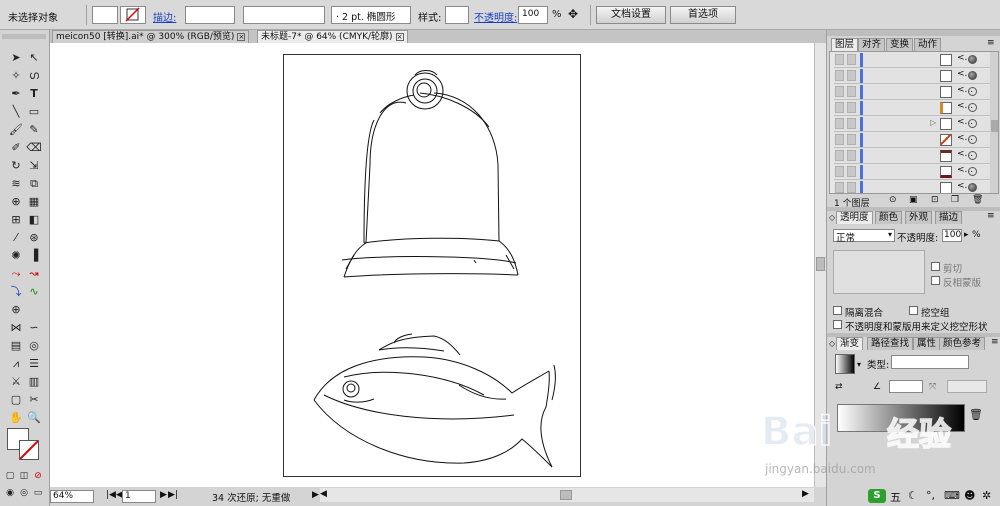 The width and height of the screenshot is (1000, 506). I want to click on tab-untitled-7: 未标题-7* @ 64% (CMYK/轮廓) ×, so click(332, 36).